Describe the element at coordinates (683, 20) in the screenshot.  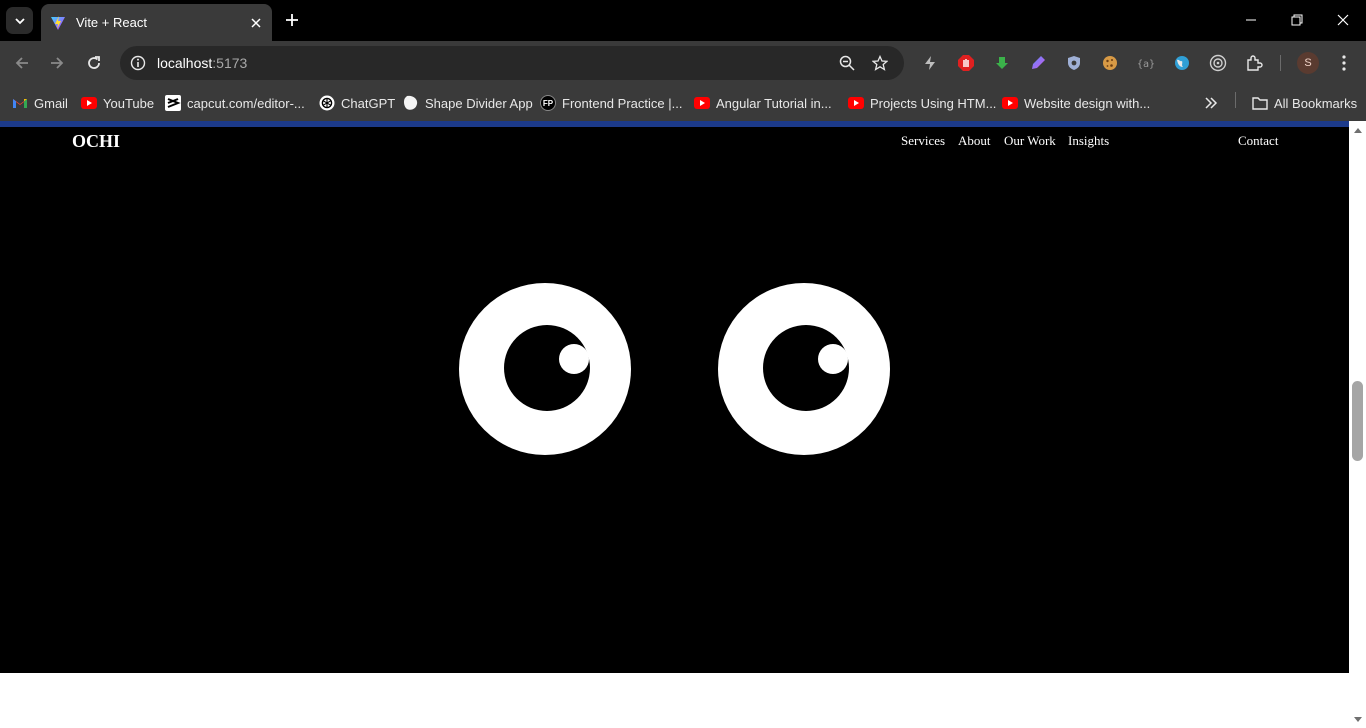
I see `tab-strip: Vite + React` at that location.